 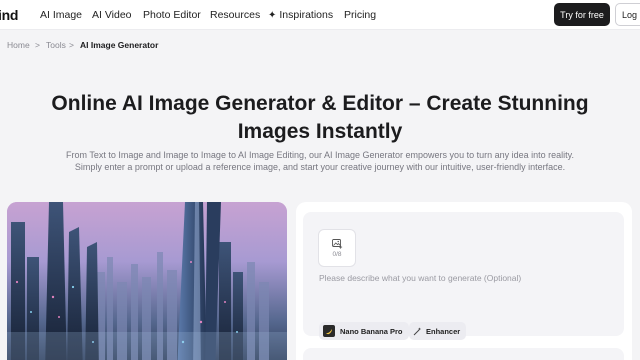 What do you see at coordinates (417, 331) in the screenshot?
I see `magic-wand-icon` at bounding box center [417, 331].